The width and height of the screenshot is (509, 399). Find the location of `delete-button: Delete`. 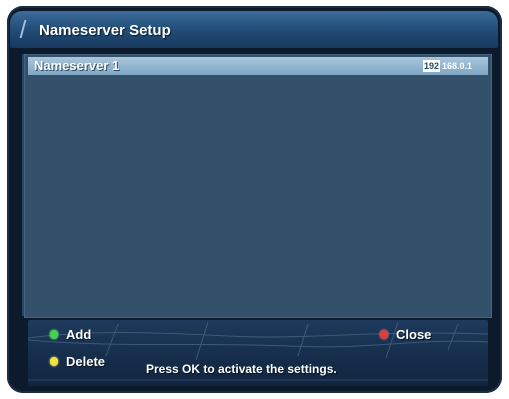

delete-button: Delete is located at coordinates (77, 361).